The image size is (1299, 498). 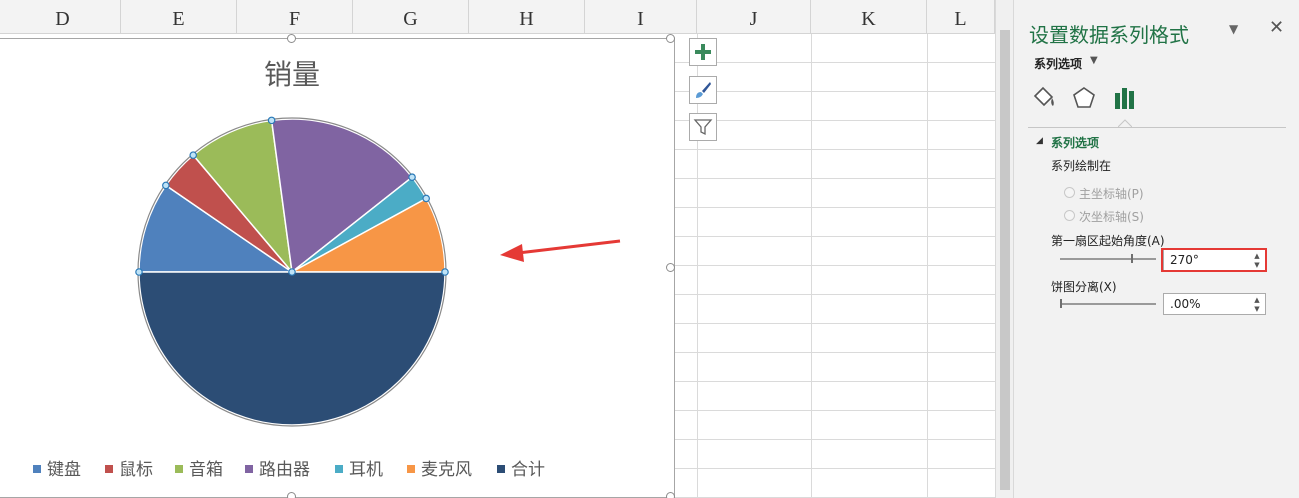 I want to click on chart-styles-button, so click(x=703, y=90).